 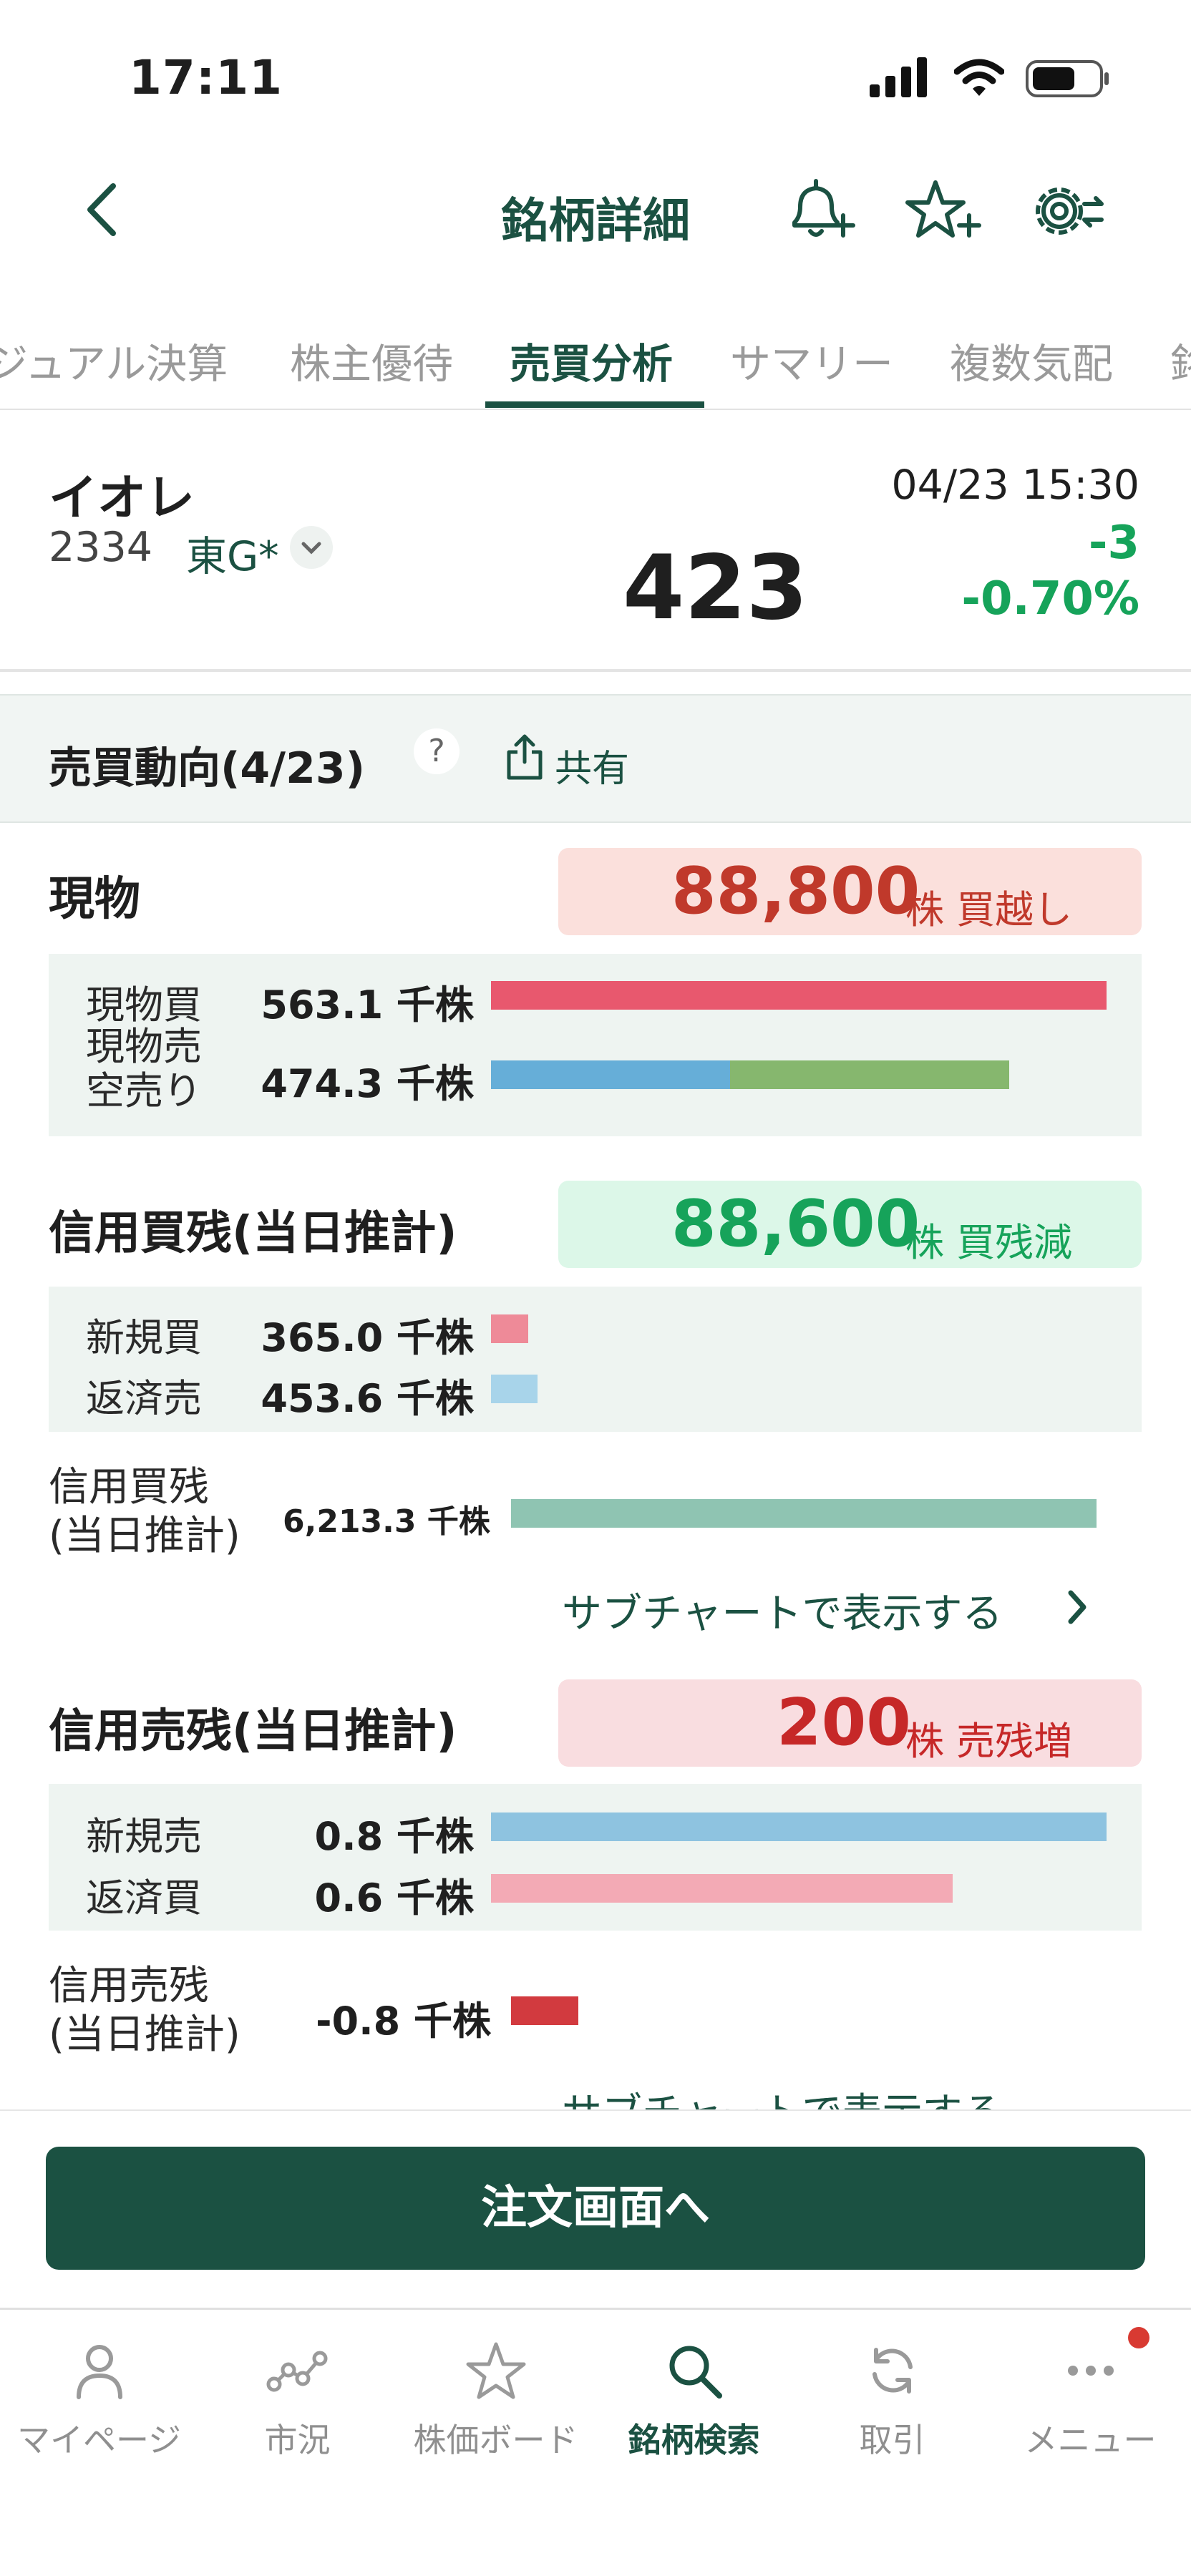 I want to click on genbutsu-buy-bar, so click(x=799, y=995).